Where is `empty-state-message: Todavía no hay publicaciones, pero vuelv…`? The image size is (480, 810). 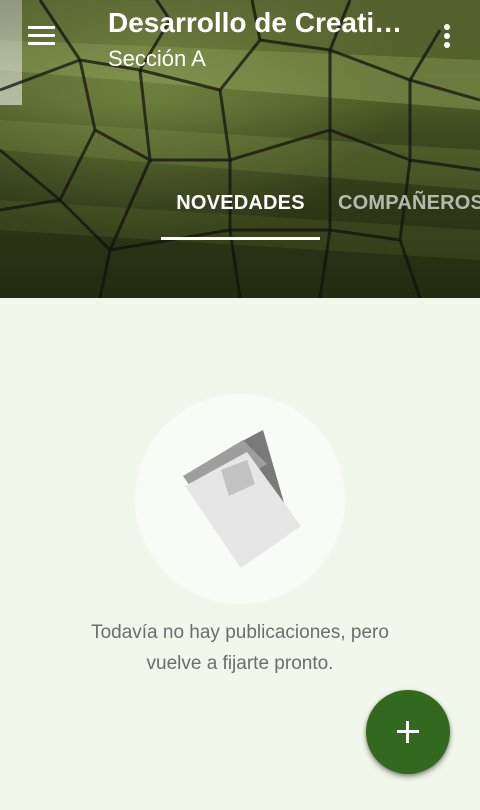 empty-state-message: Todavía no hay publicaciones, pero vuelv… is located at coordinates (240, 648).